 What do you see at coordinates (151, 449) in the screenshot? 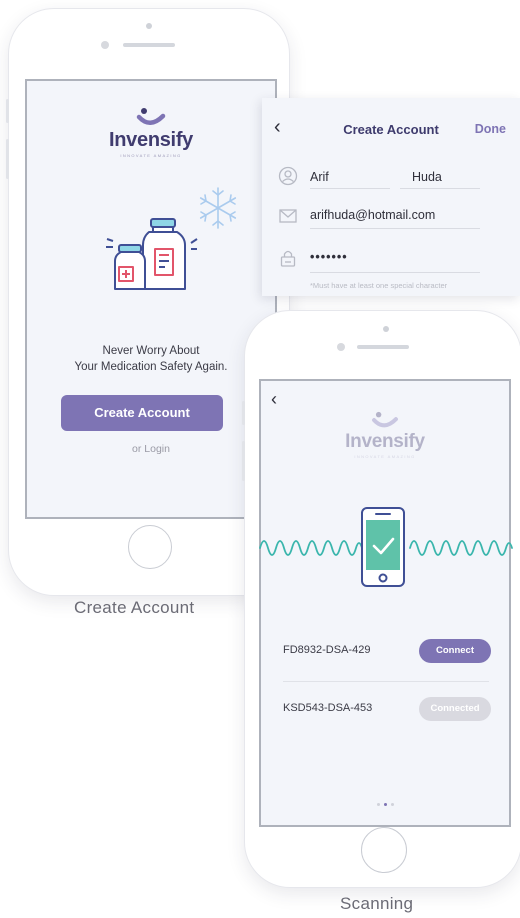
I see `login-link: or Login` at bounding box center [151, 449].